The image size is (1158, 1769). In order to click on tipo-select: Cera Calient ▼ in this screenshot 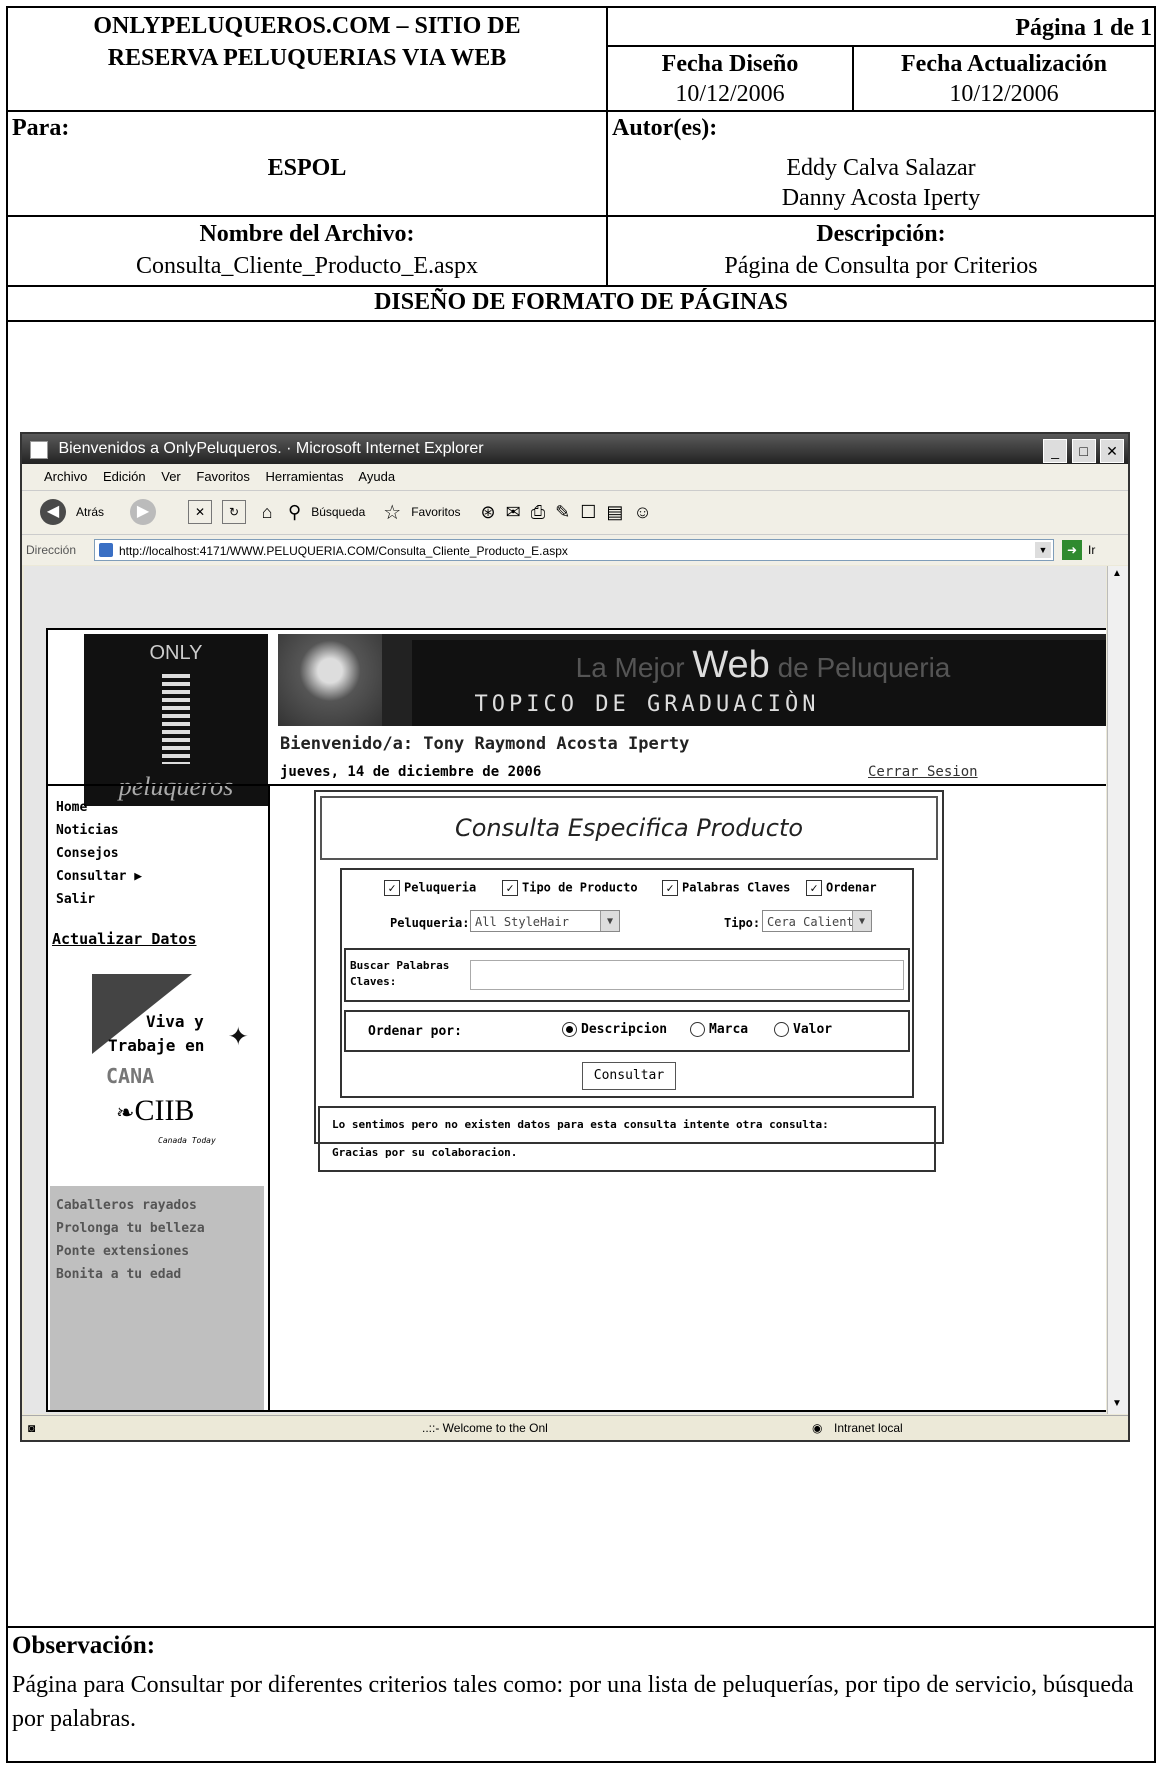, I will do `click(817, 921)`.